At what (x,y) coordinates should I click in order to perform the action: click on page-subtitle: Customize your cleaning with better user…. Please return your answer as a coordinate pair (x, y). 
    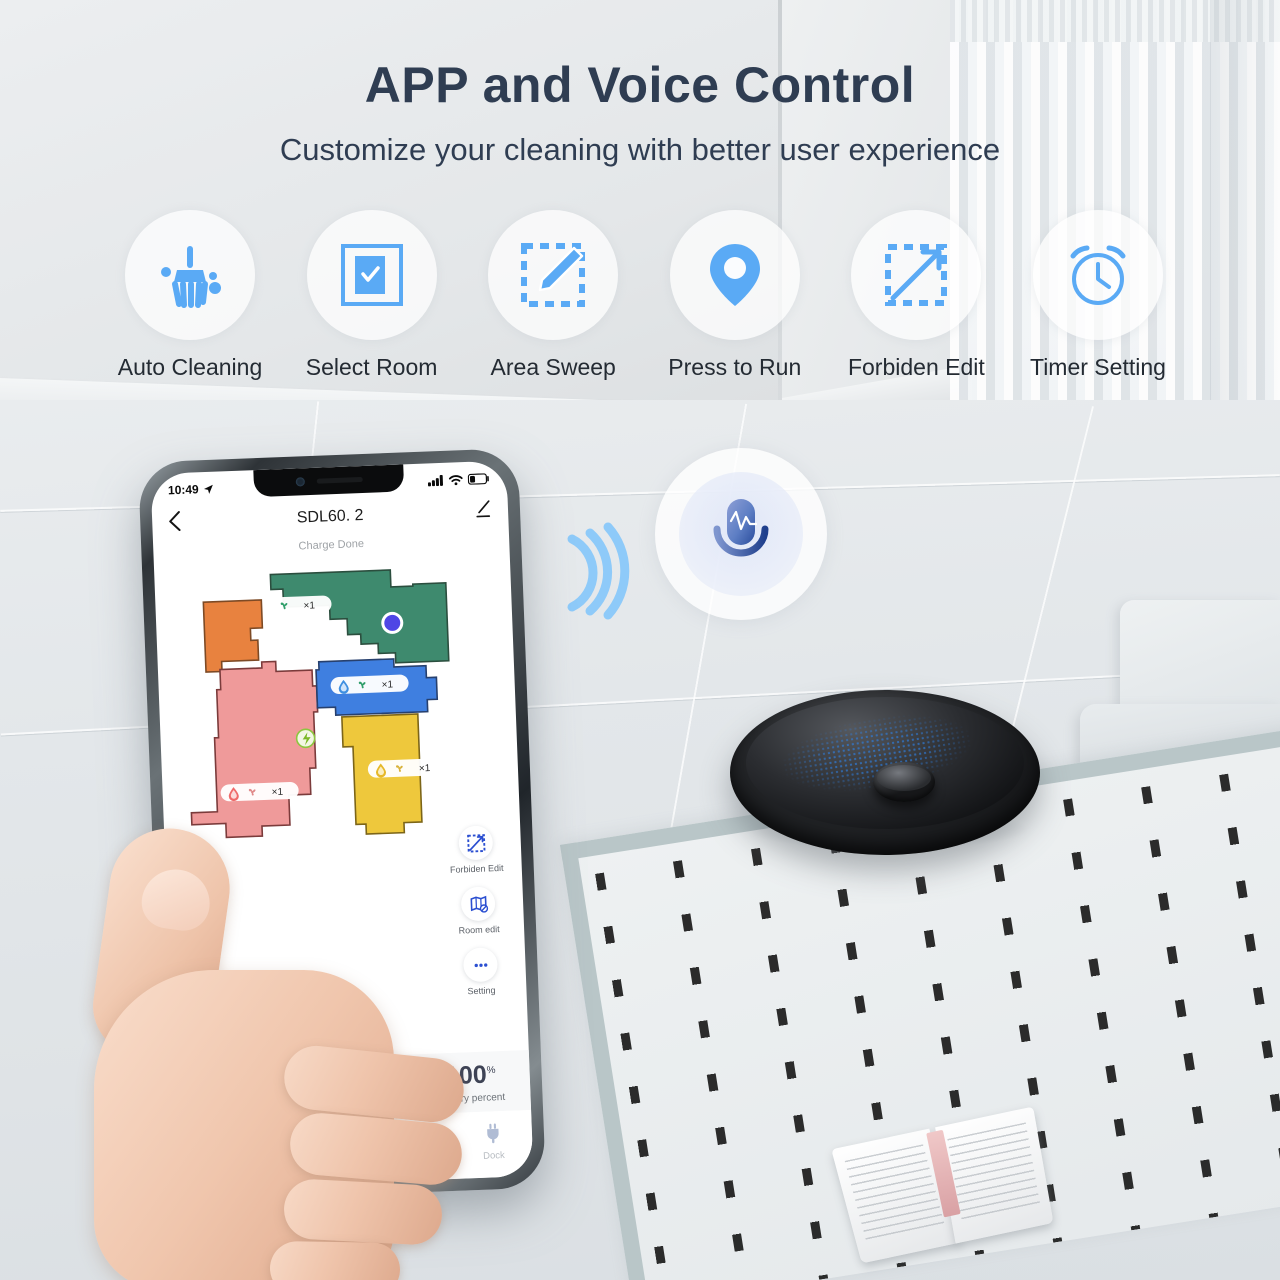
    Looking at the image, I should click on (640, 149).